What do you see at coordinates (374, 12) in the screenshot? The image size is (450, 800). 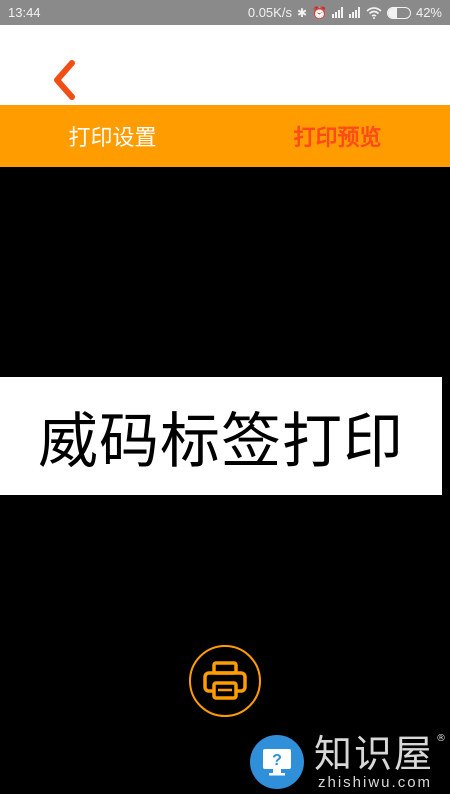 I see `wifi-icon` at bounding box center [374, 12].